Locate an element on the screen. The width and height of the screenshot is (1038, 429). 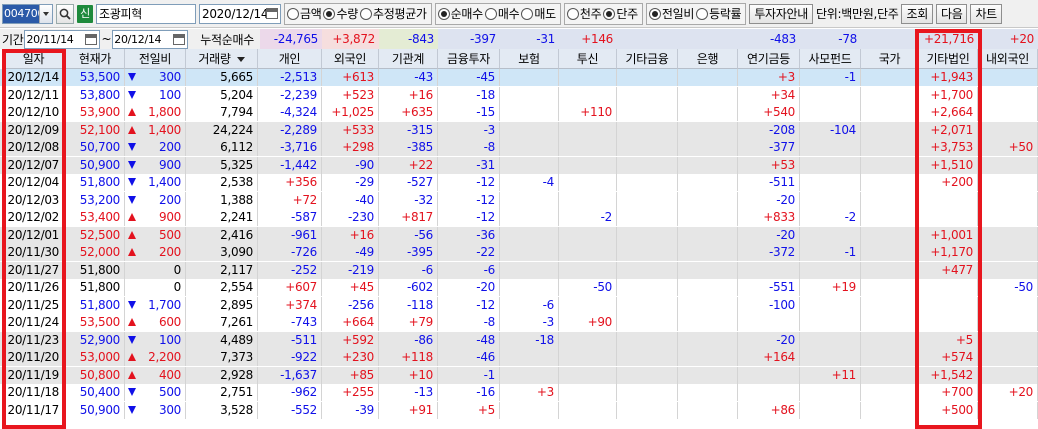
column-header-pension: 연기금등 is located at coordinates (769, 59).